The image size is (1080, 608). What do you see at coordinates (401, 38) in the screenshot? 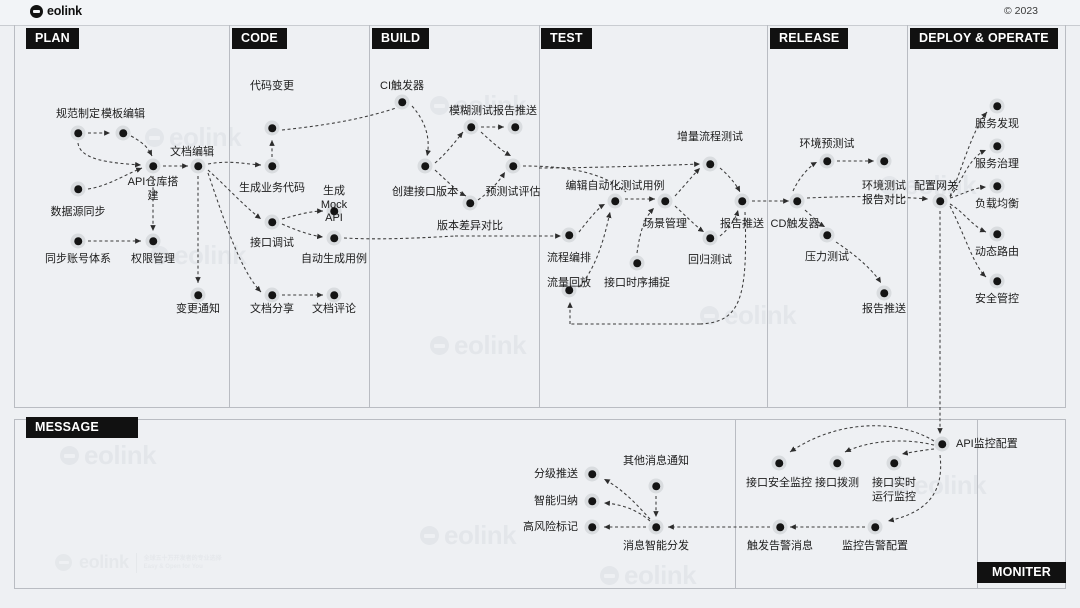
I see `section-label-build: BUILD` at bounding box center [401, 38].